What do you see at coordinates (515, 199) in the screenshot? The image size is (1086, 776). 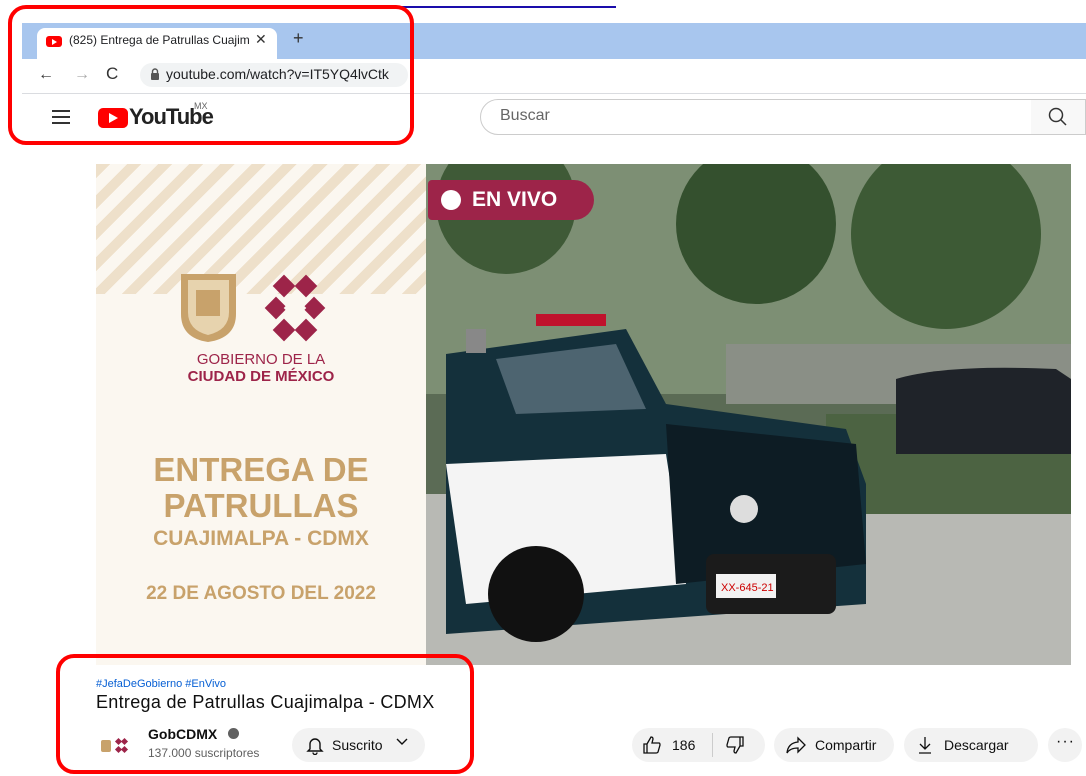 I see `live-badge-label: EN VIVO` at bounding box center [515, 199].